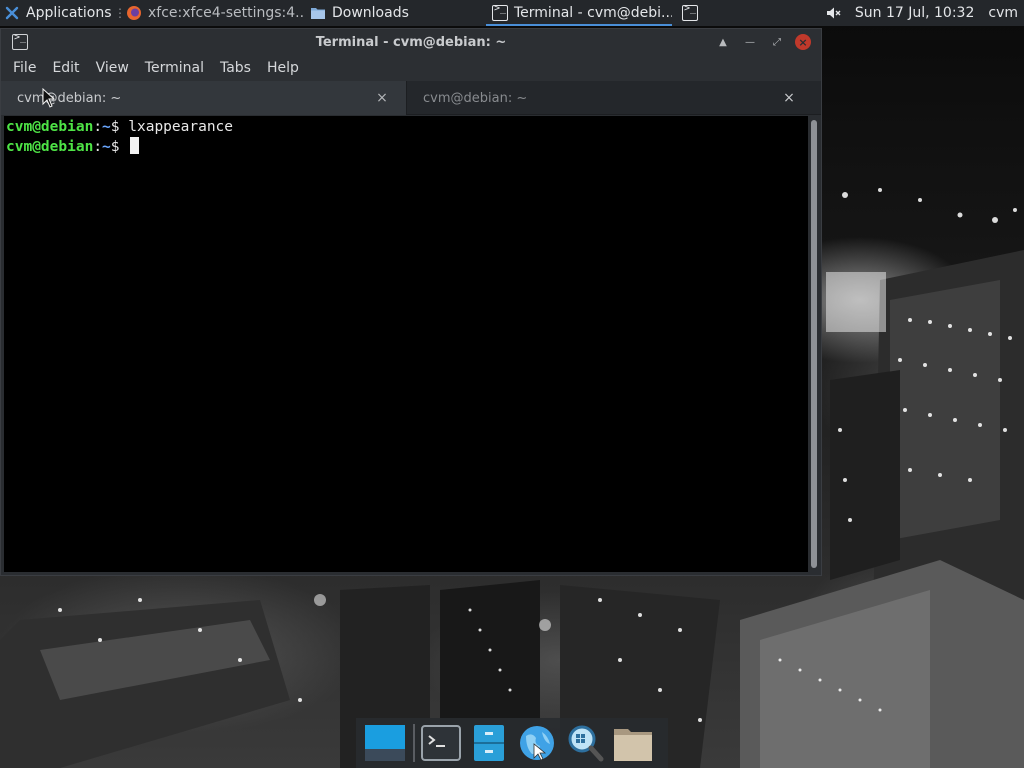 This screenshot has height=768, width=1024. Describe the element at coordinates (135, 145) in the screenshot. I see `text-cursor` at that location.